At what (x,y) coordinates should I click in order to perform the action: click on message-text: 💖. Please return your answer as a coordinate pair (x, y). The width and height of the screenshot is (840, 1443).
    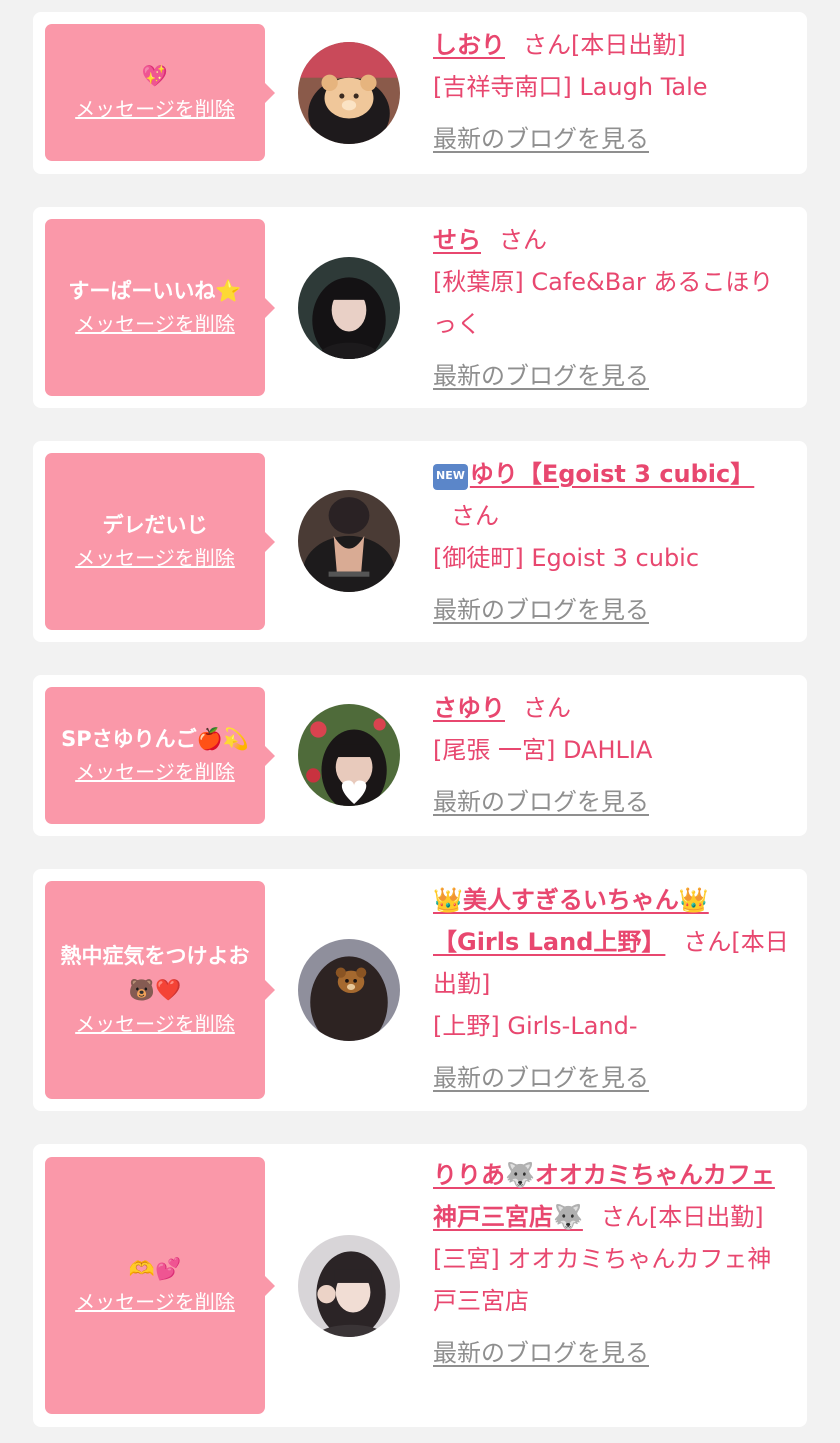
    Looking at the image, I should click on (155, 75).